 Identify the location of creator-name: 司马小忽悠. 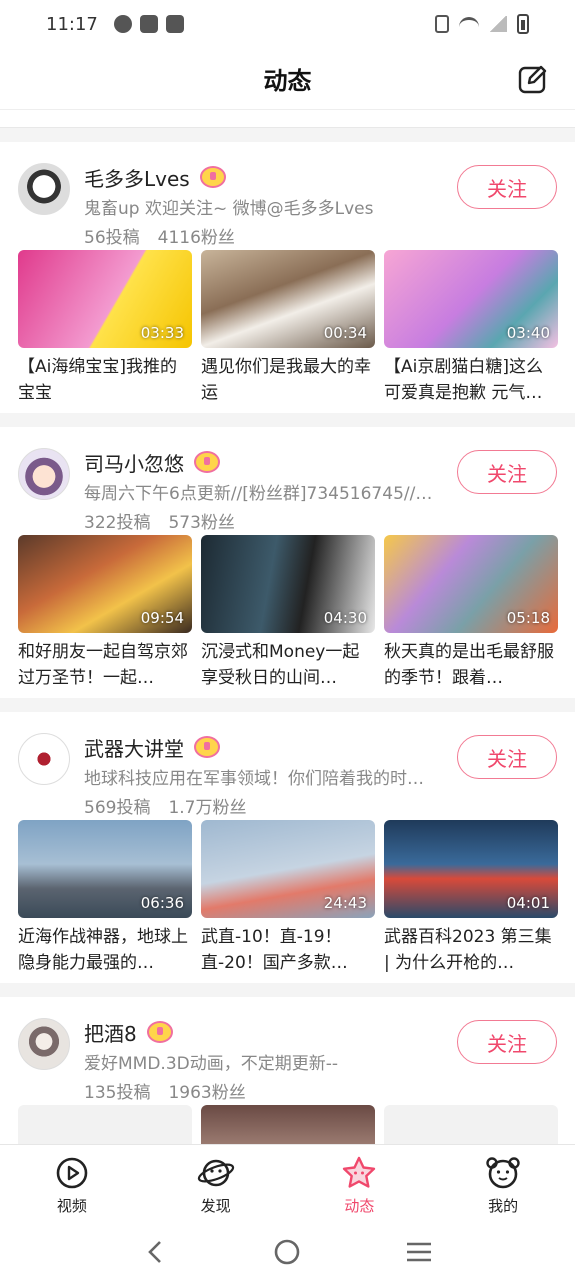
(134, 462).